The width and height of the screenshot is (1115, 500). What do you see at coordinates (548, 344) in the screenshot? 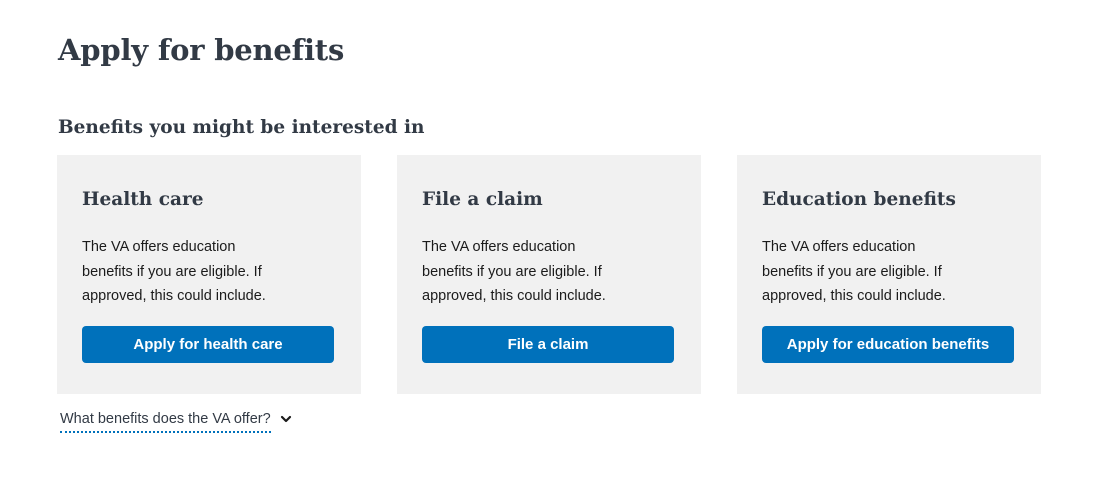
I see `file-claim-button: File a claim` at bounding box center [548, 344].